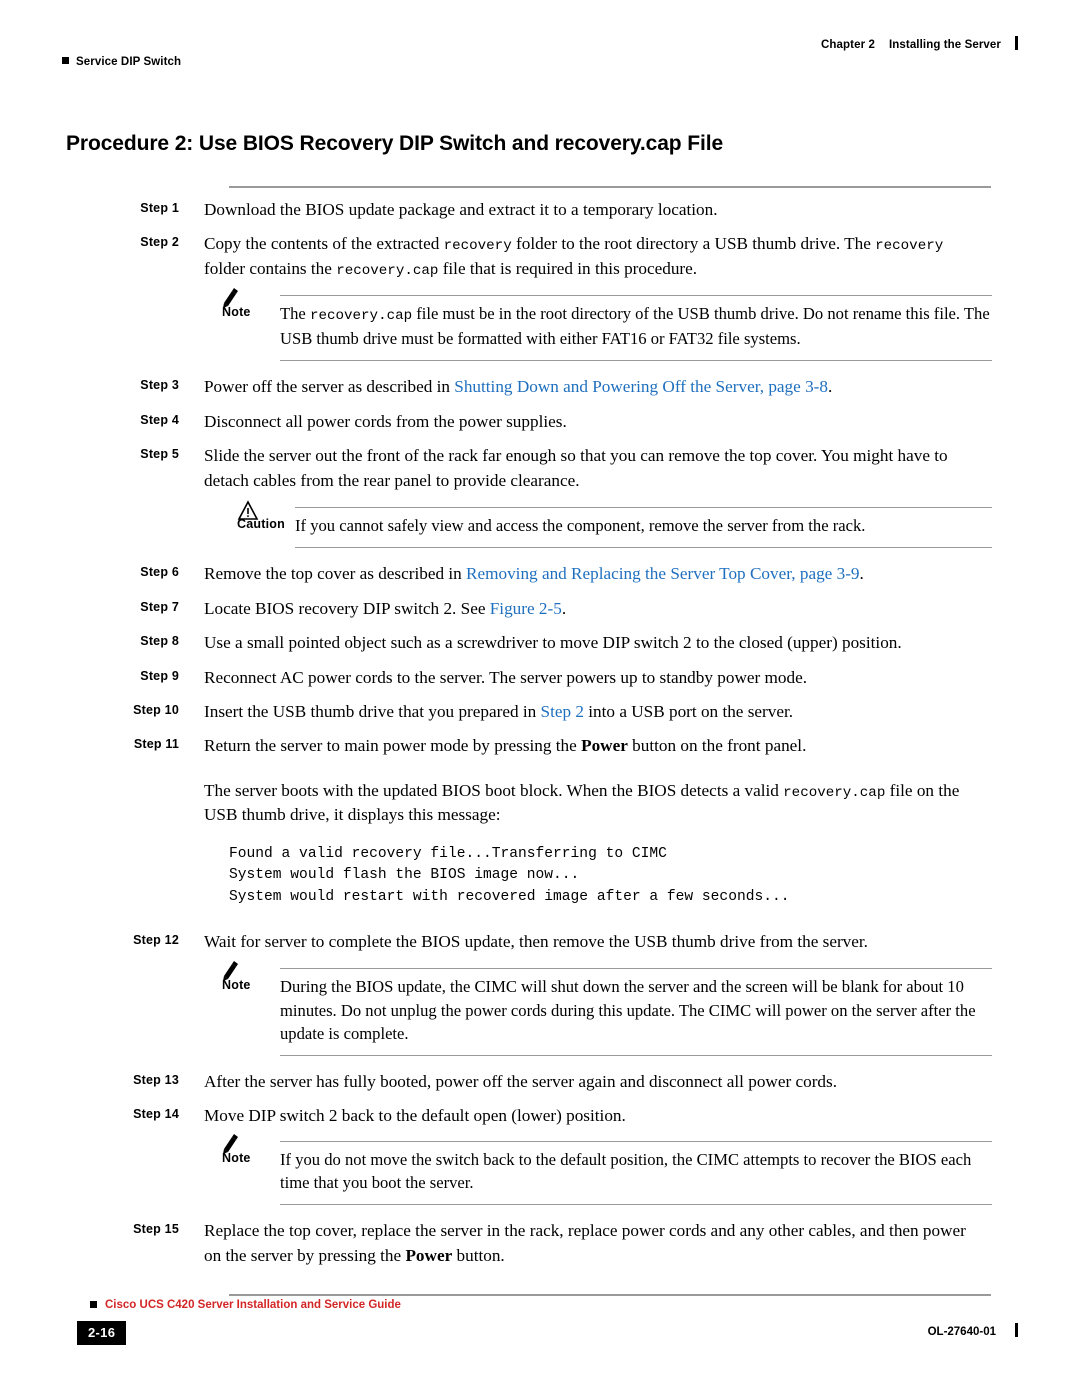 Image resolution: width=1080 pixels, height=1397 pixels. I want to click on step-text-content: Power off the server as described in, so click(329, 387).